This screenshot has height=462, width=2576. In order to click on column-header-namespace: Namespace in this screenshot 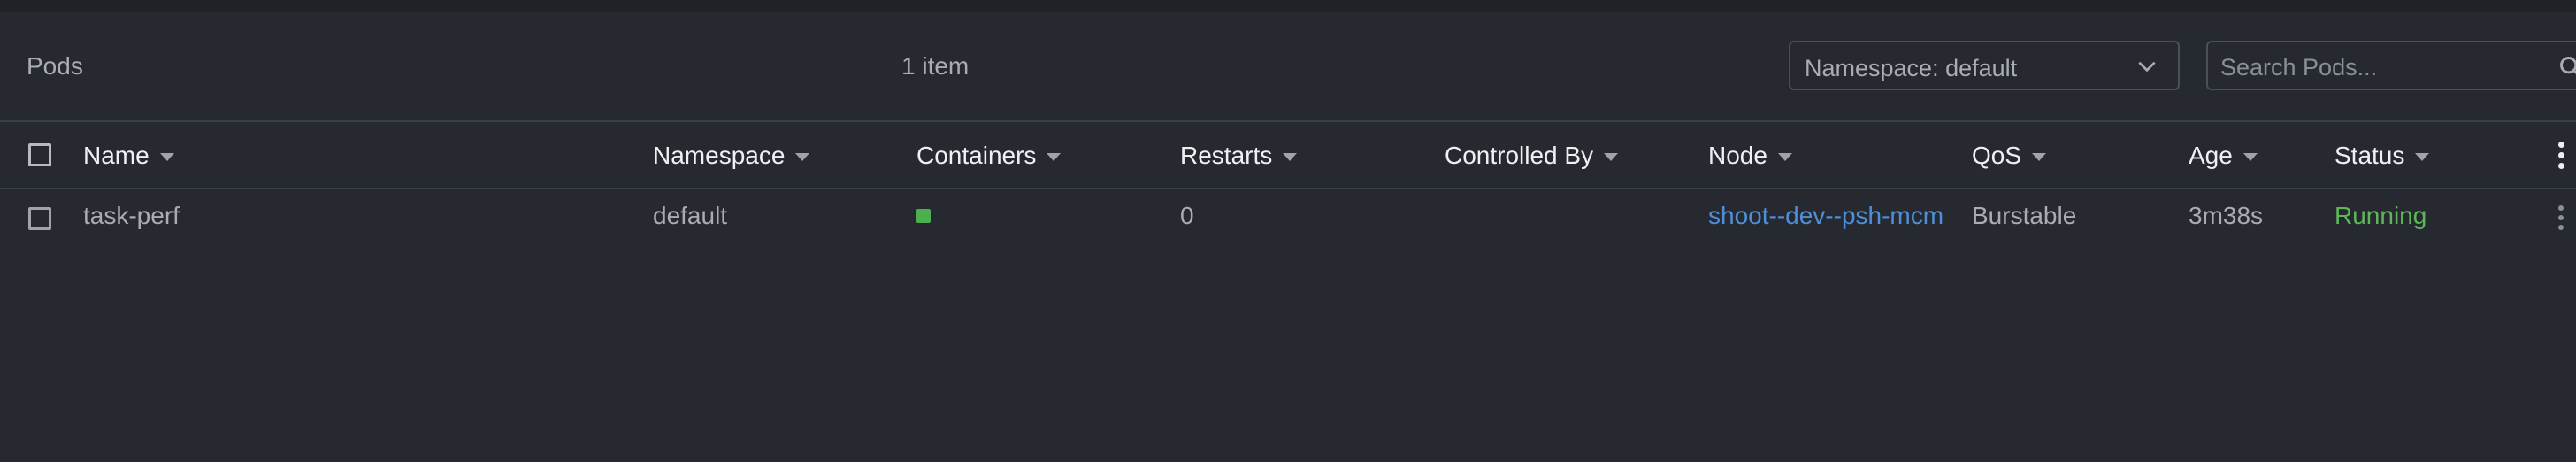, I will do `click(731, 156)`.